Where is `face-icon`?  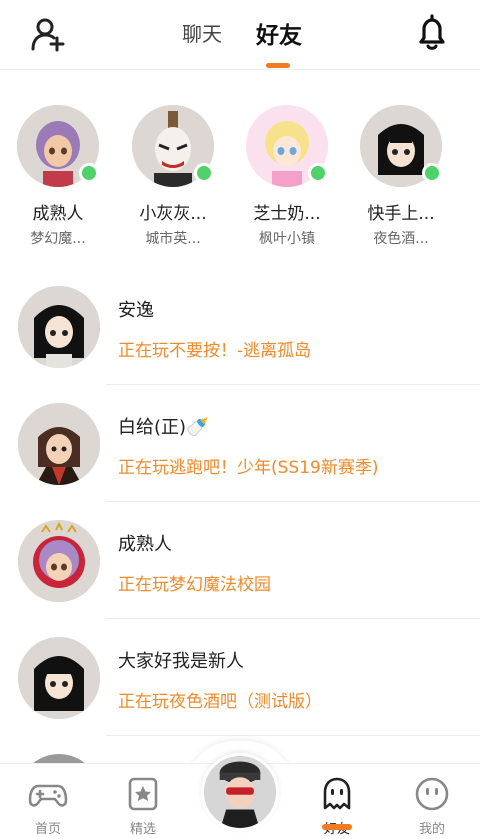
face-icon is located at coordinates (432, 794).